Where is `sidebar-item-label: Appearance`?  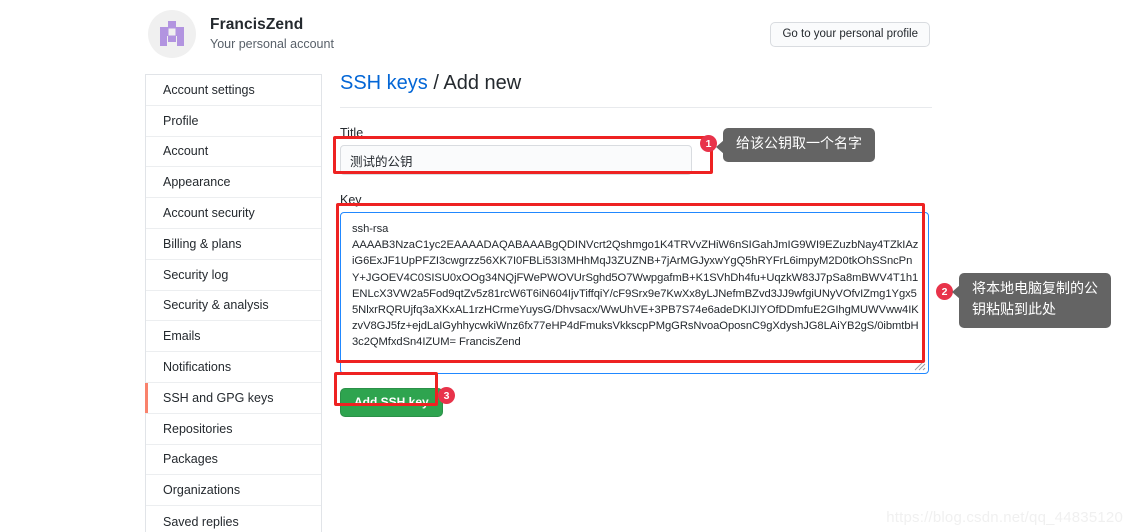 sidebar-item-label: Appearance is located at coordinates (197, 182).